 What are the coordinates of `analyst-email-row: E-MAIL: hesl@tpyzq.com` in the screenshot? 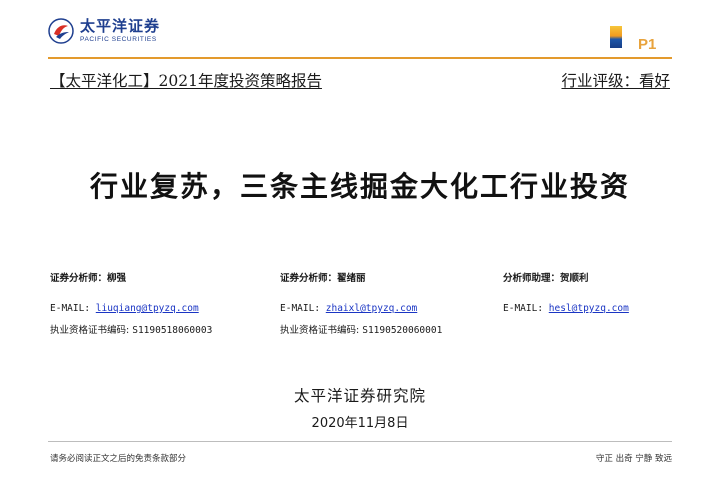 It's located at (566, 309).